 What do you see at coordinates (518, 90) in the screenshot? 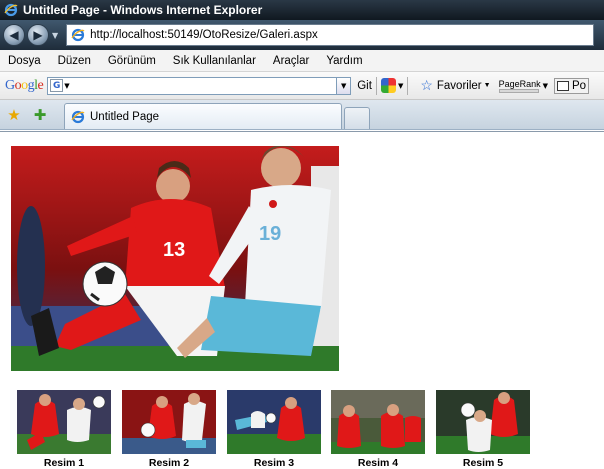
I see `pagerank-bar` at bounding box center [518, 90].